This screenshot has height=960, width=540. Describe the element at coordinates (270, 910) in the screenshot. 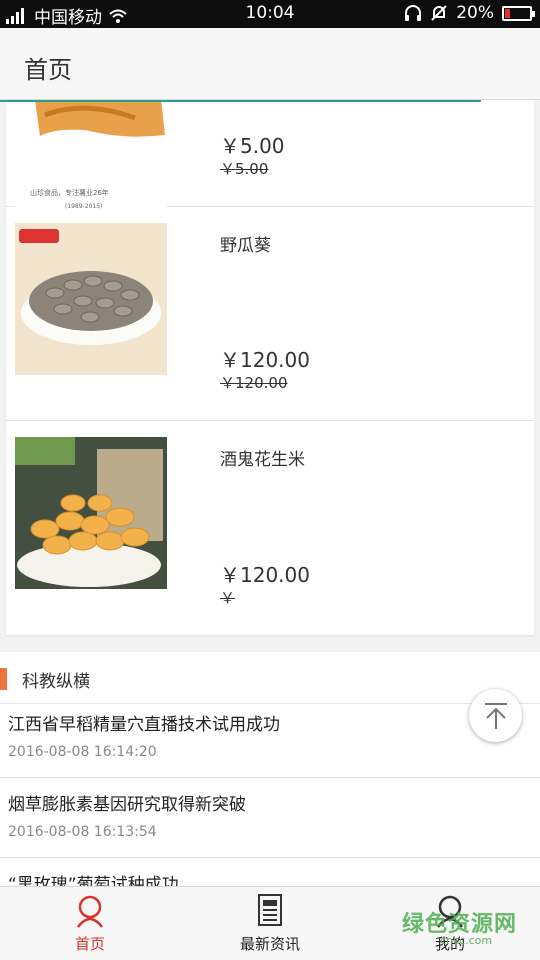

I see `news-icon` at that location.